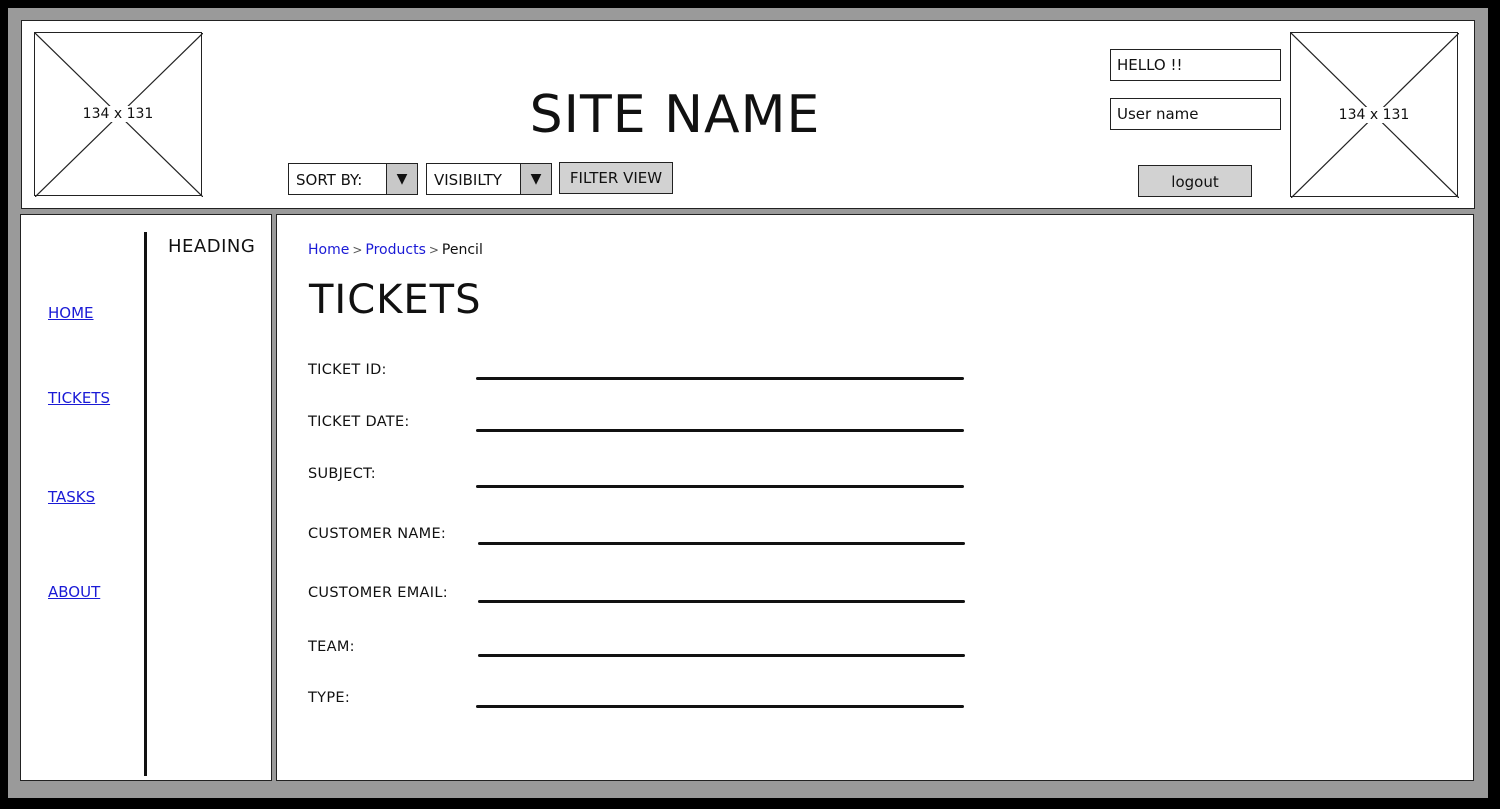  I want to click on field-label-type: TYPE:, so click(329, 698).